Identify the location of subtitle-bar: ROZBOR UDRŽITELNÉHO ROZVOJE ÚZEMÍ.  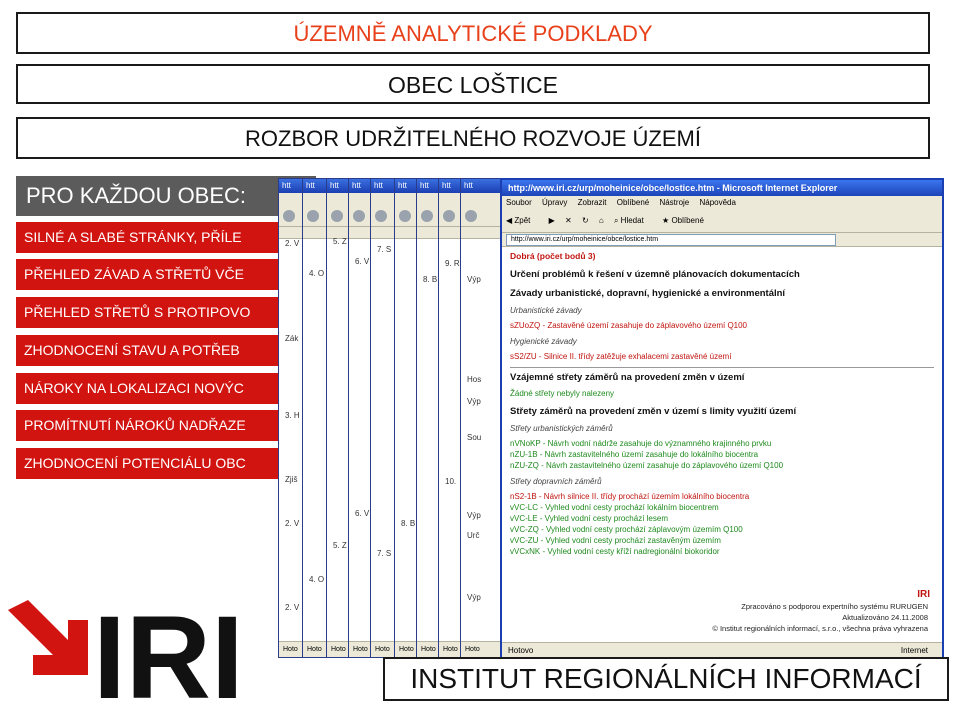
(476, 141).